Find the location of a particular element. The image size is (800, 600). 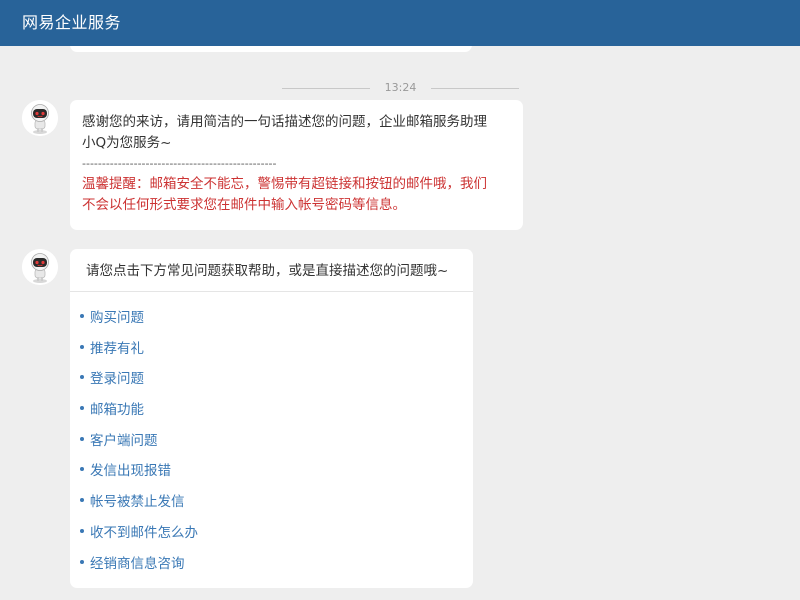

timestamp: 13:24 is located at coordinates (400, 87).